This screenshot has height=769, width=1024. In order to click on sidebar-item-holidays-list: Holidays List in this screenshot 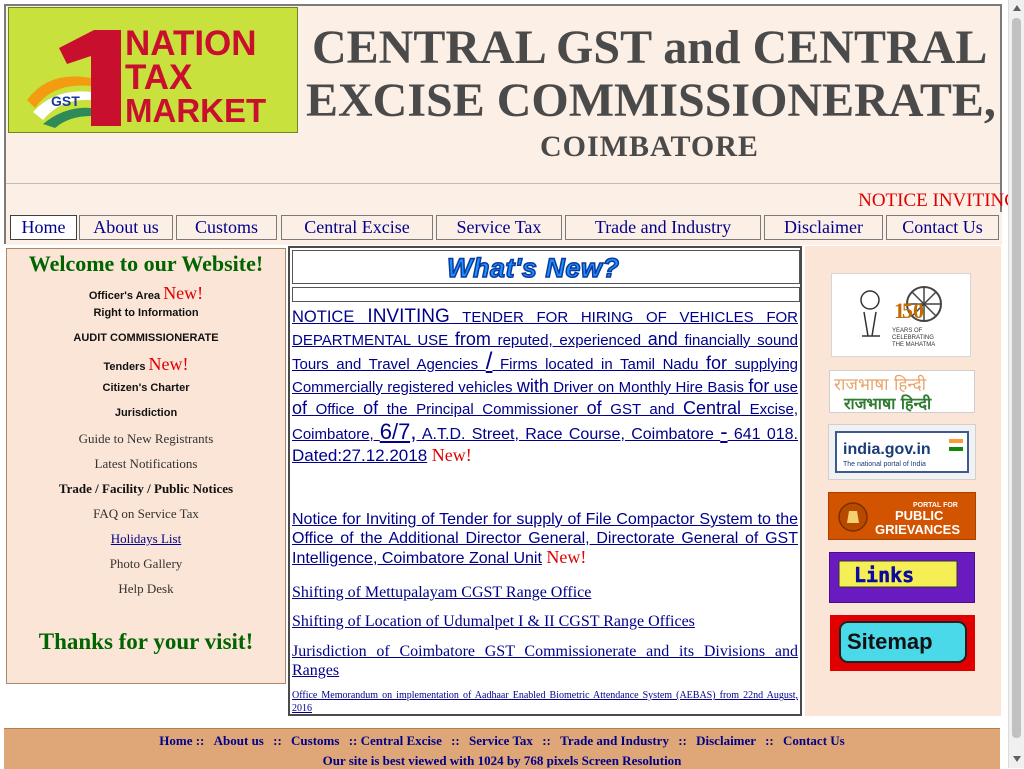, I will do `click(146, 539)`.